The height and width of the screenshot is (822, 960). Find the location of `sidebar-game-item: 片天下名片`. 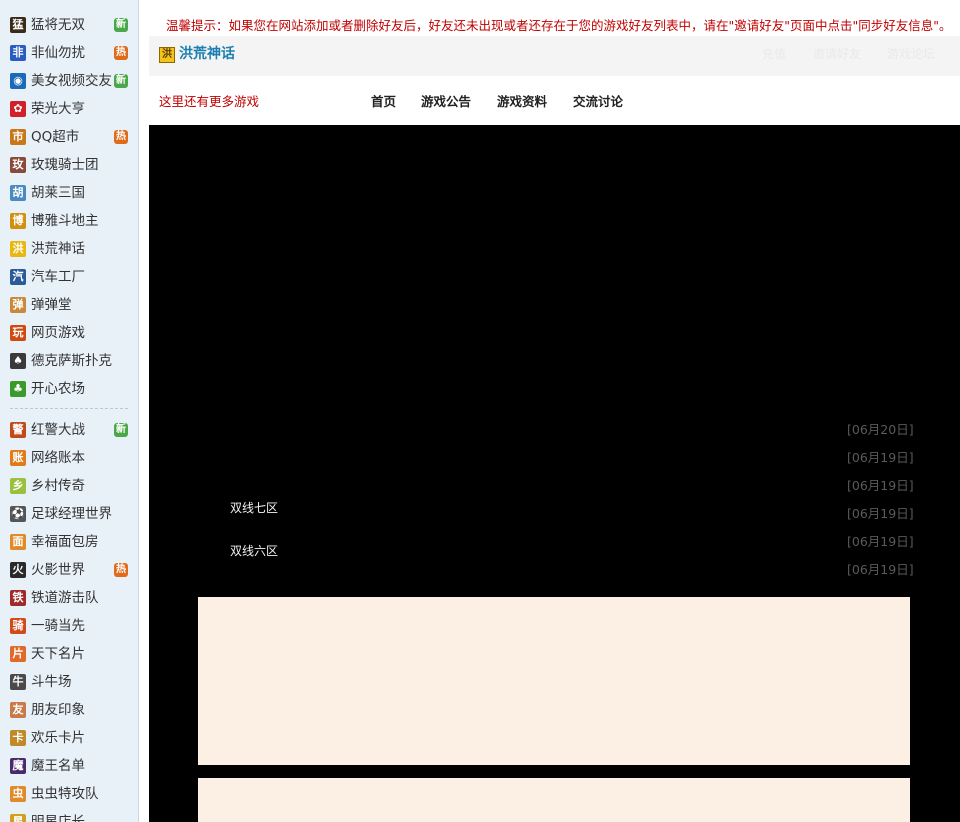

sidebar-game-item: 片天下名片 is located at coordinates (69, 654).